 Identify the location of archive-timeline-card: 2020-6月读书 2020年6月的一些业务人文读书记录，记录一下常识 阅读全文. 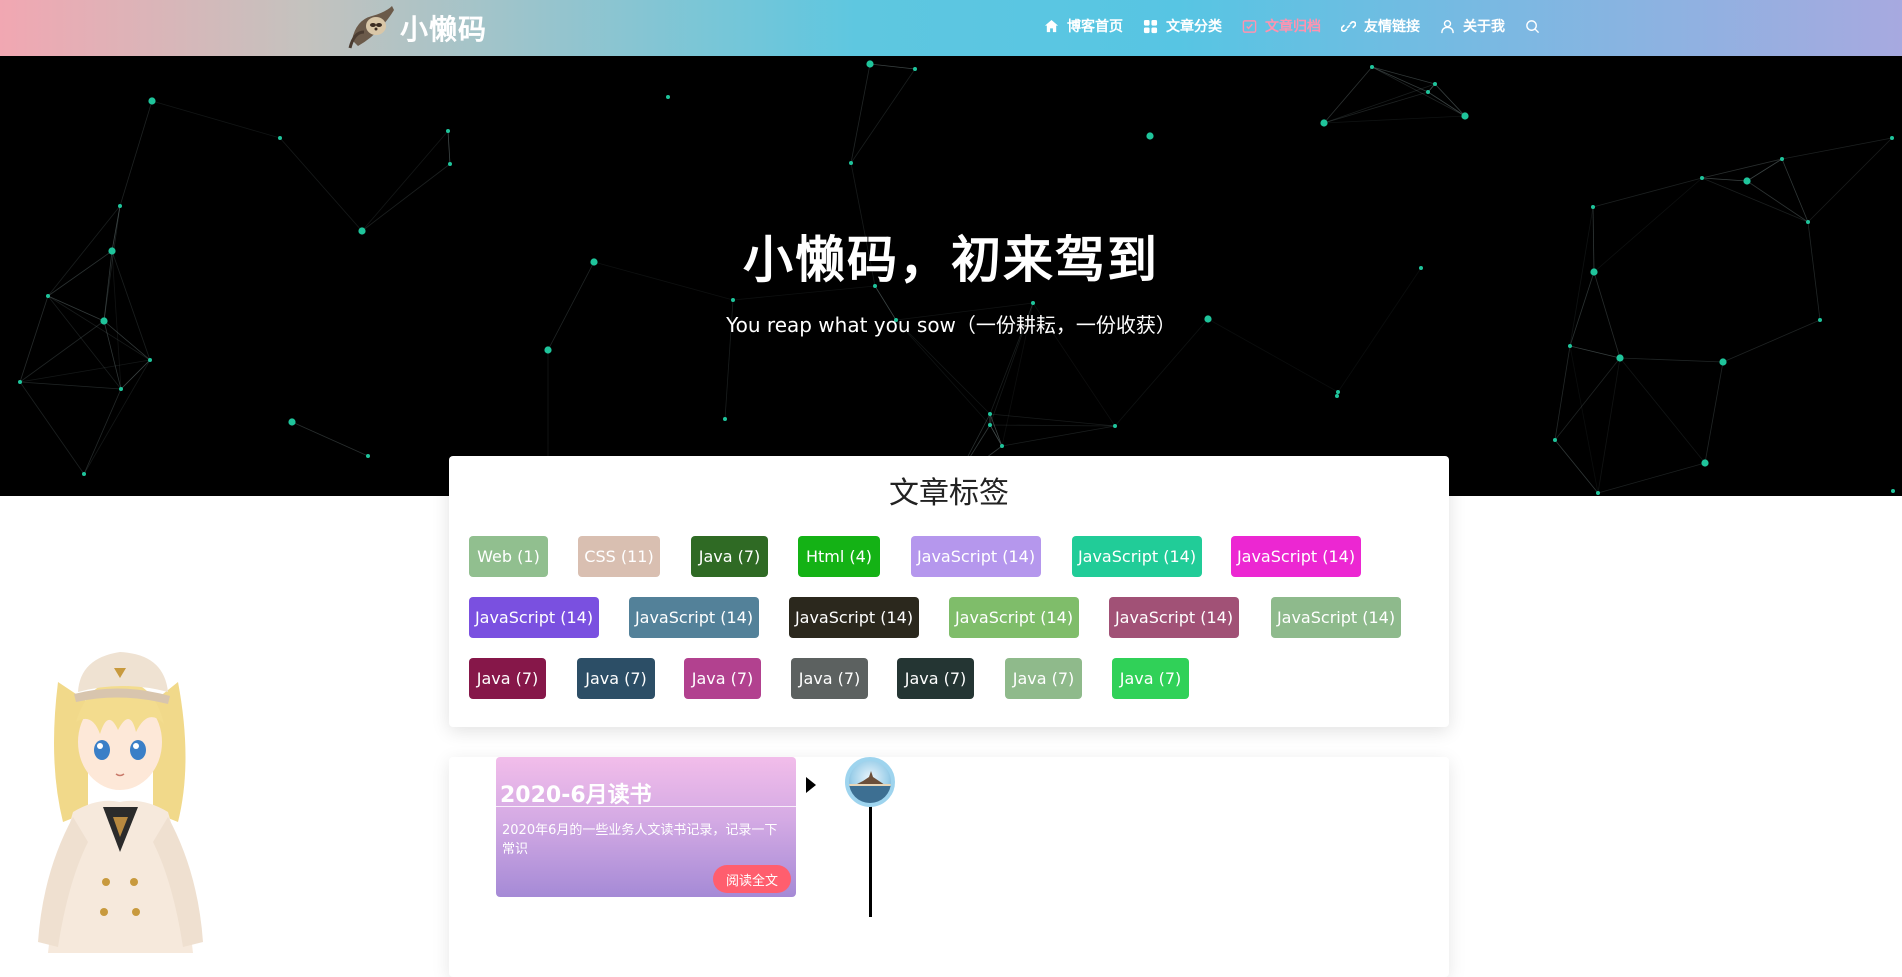
(949, 867).